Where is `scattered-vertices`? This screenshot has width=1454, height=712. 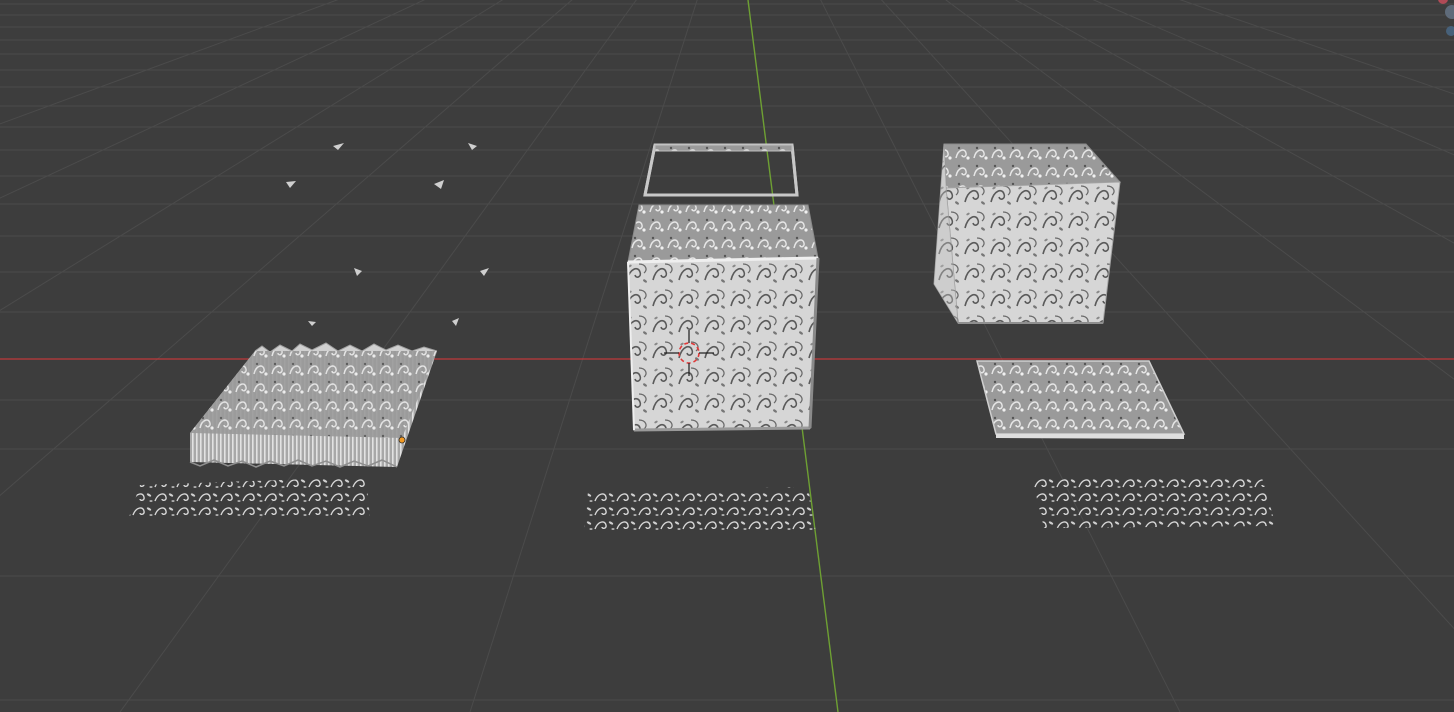 scattered-vertices is located at coordinates (387, 234).